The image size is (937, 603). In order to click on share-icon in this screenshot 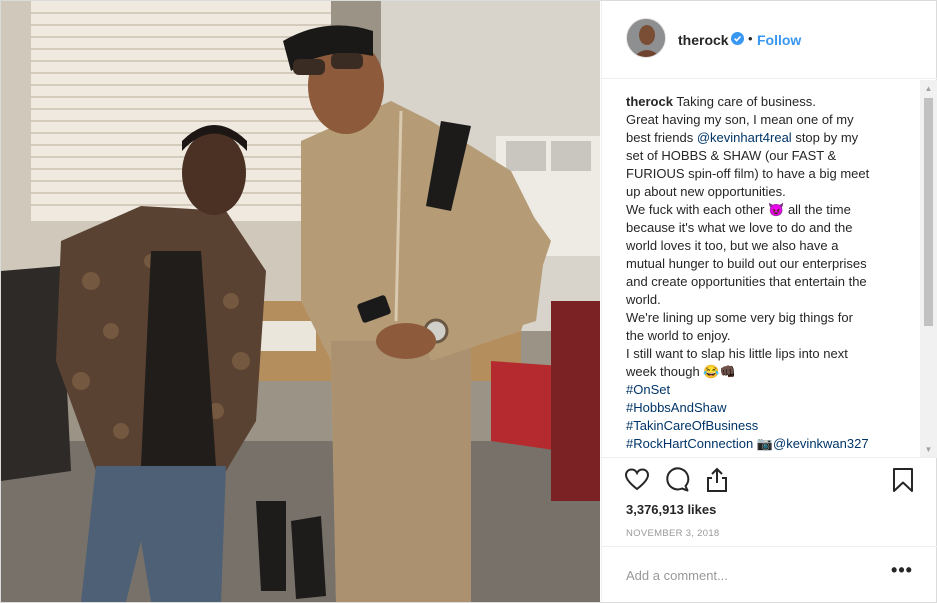, I will do `click(717, 480)`.